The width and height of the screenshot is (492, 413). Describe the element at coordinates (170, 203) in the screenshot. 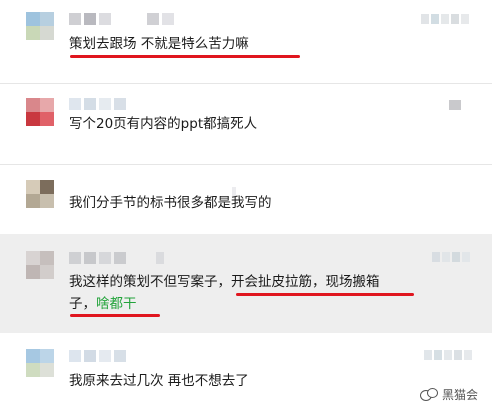

I see `comment-text: 我们分手节的标书很多都是我写的` at that location.